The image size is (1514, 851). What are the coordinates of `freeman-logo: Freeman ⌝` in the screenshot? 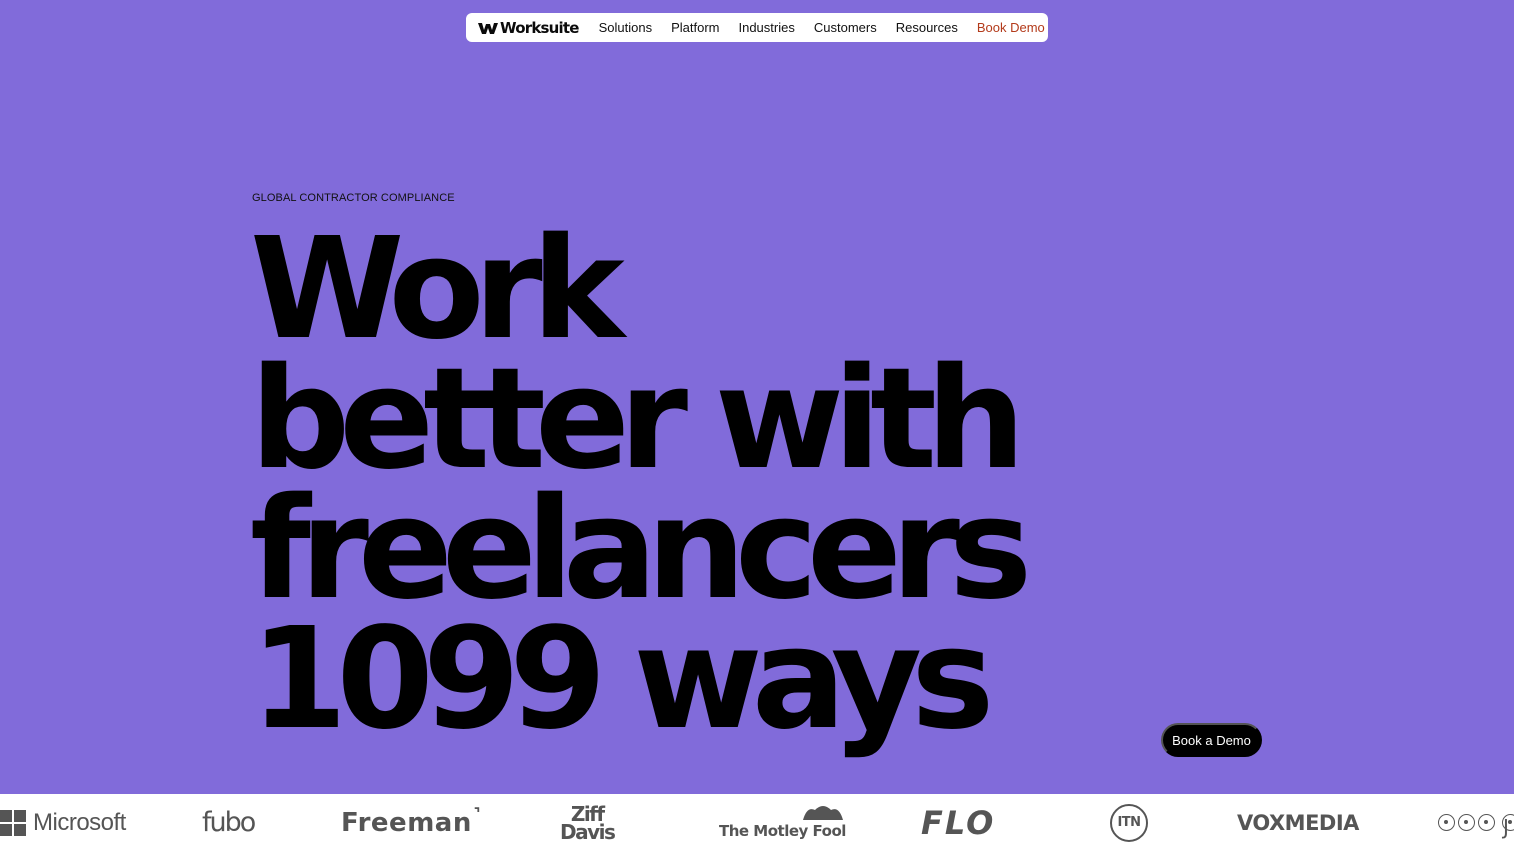 It's located at (411, 822).